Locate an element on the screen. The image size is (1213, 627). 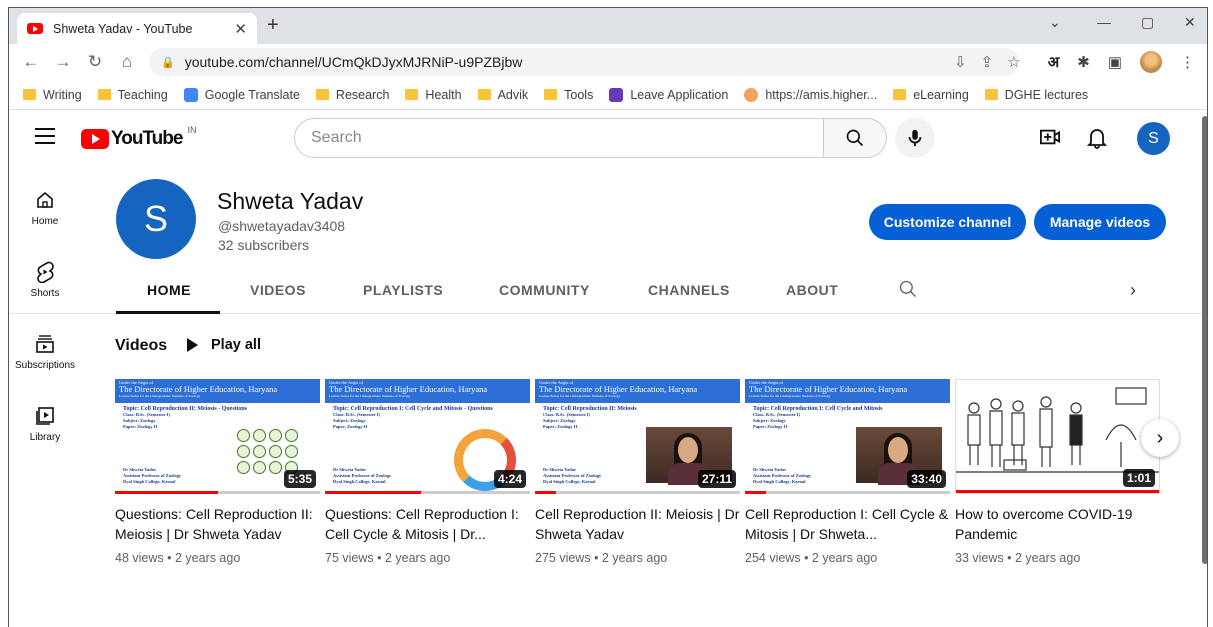
video-thumbnail: 1:01 is located at coordinates (1057, 436).